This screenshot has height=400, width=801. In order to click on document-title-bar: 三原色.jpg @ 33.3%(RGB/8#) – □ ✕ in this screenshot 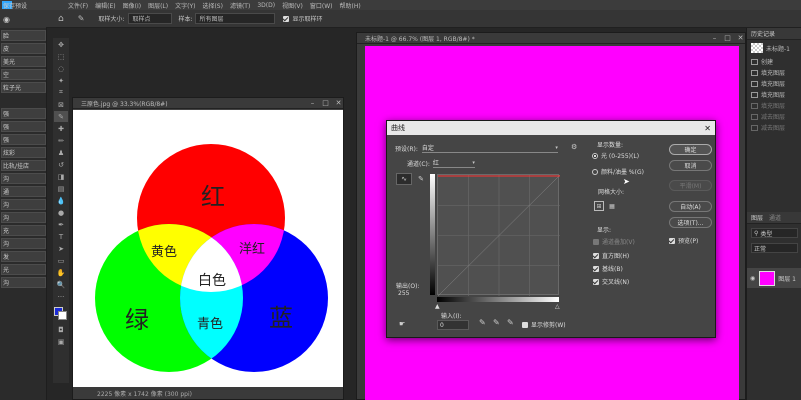, I will do `click(208, 103)`.